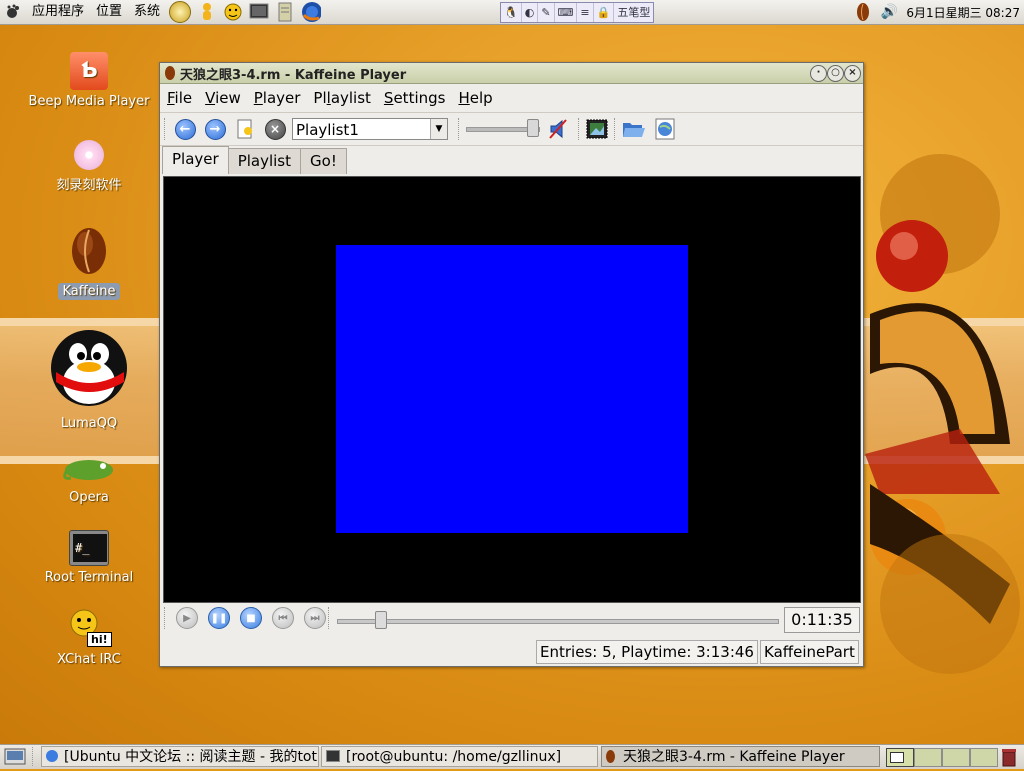 This screenshot has width=1024, height=771. I want to click on punctuation-toggle-icon: ✎, so click(546, 12).